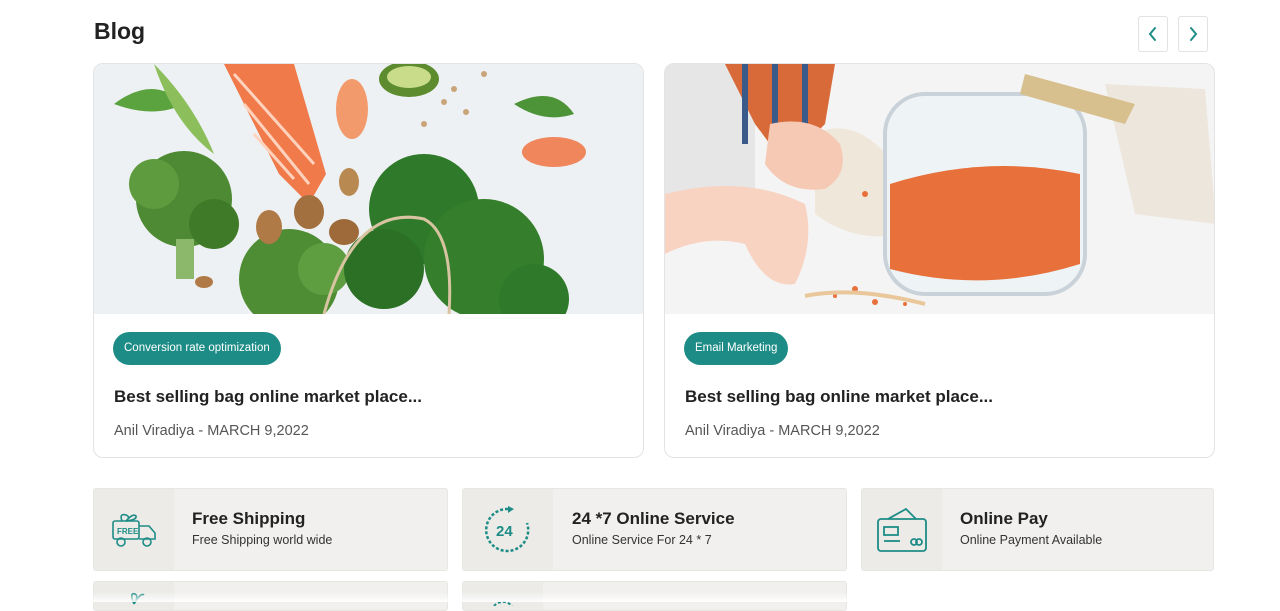  I want to click on feature-online-pay: Online Pay Online Payment Available, so click(1037, 529).